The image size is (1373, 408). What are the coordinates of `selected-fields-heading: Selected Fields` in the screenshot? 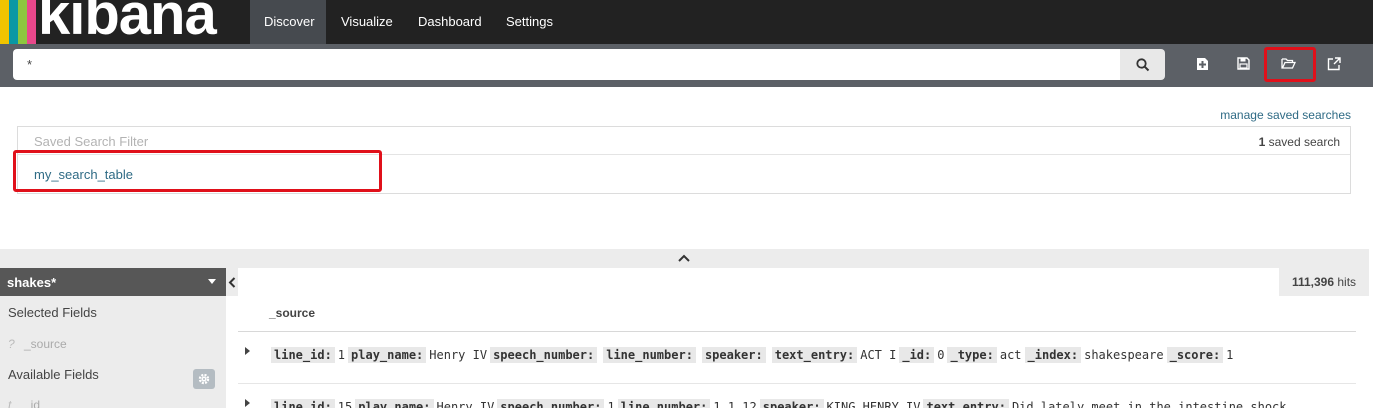 It's located at (52, 312).